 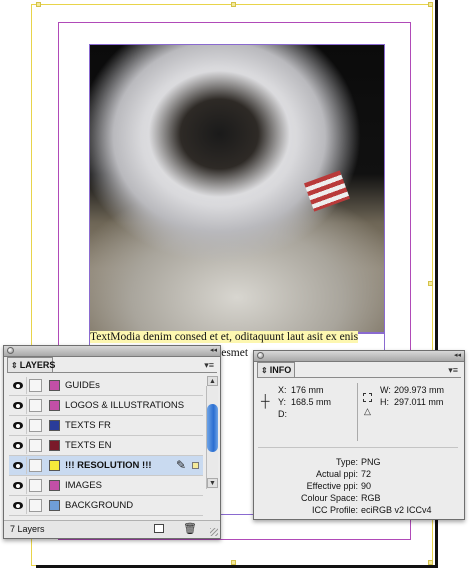 What do you see at coordinates (384, 402) in the screenshot?
I see `h-label: H:` at bounding box center [384, 402].